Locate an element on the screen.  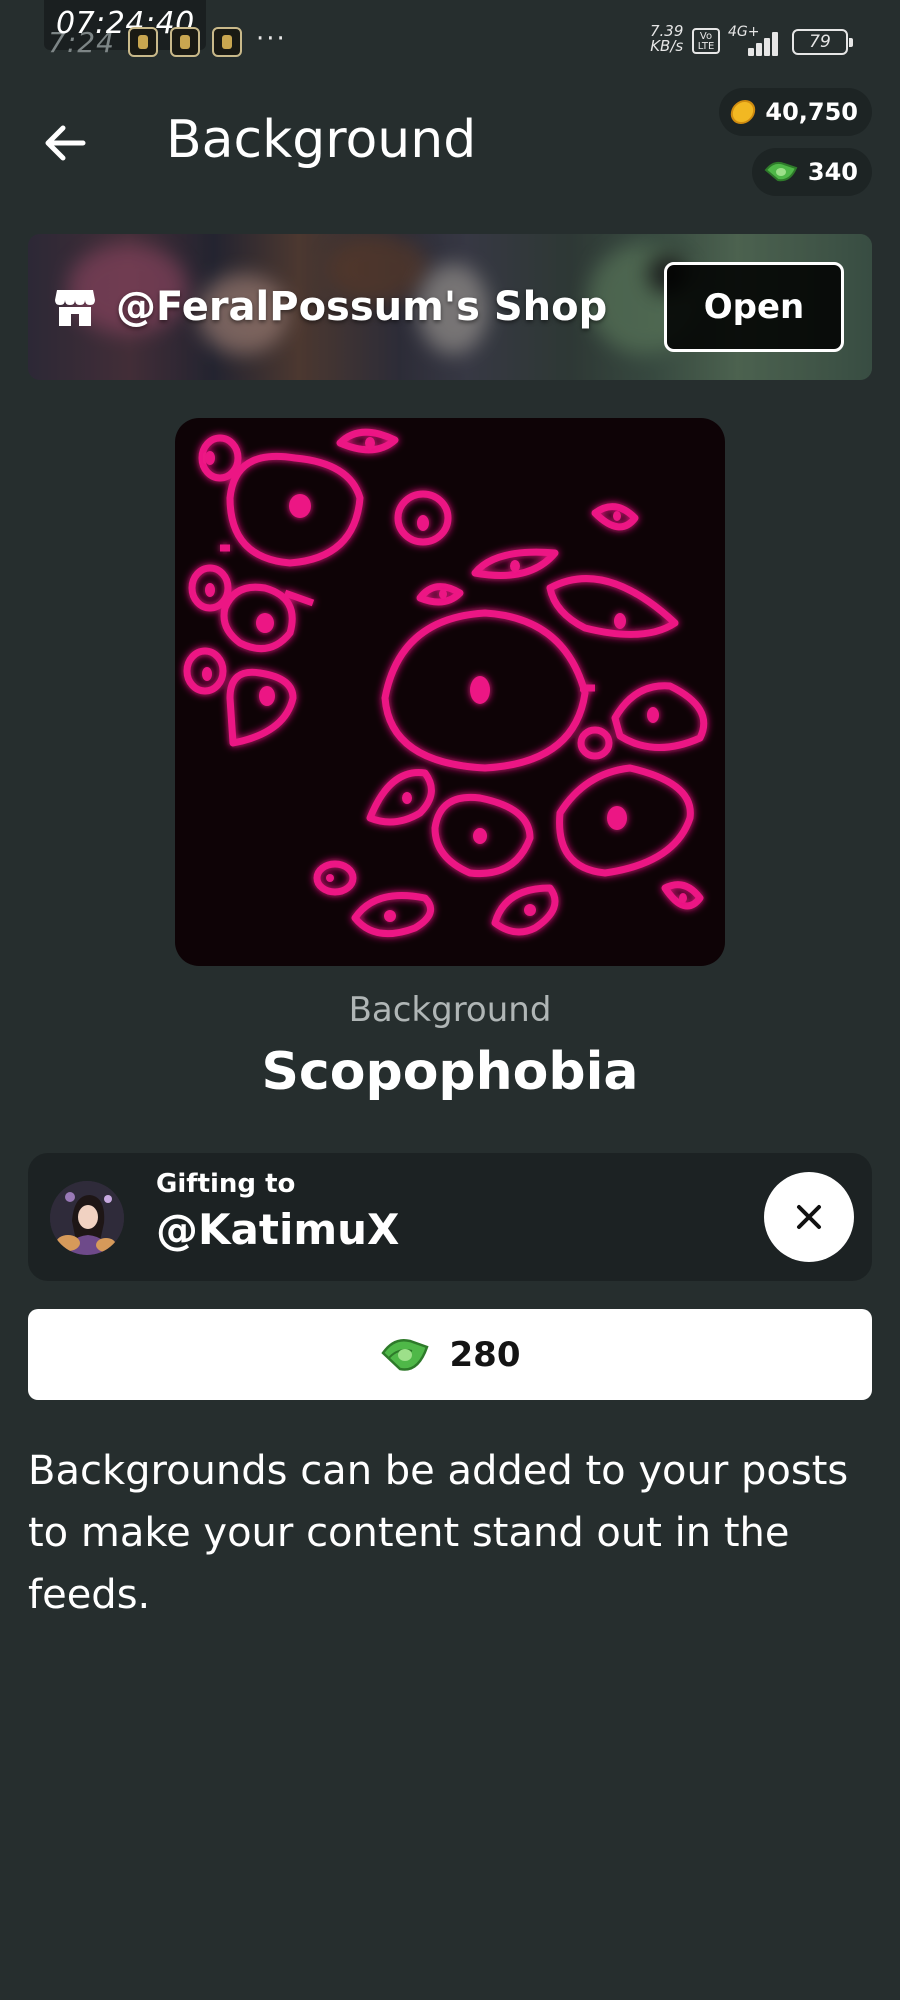
purchase-price: 280 is located at coordinates (485, 1354).